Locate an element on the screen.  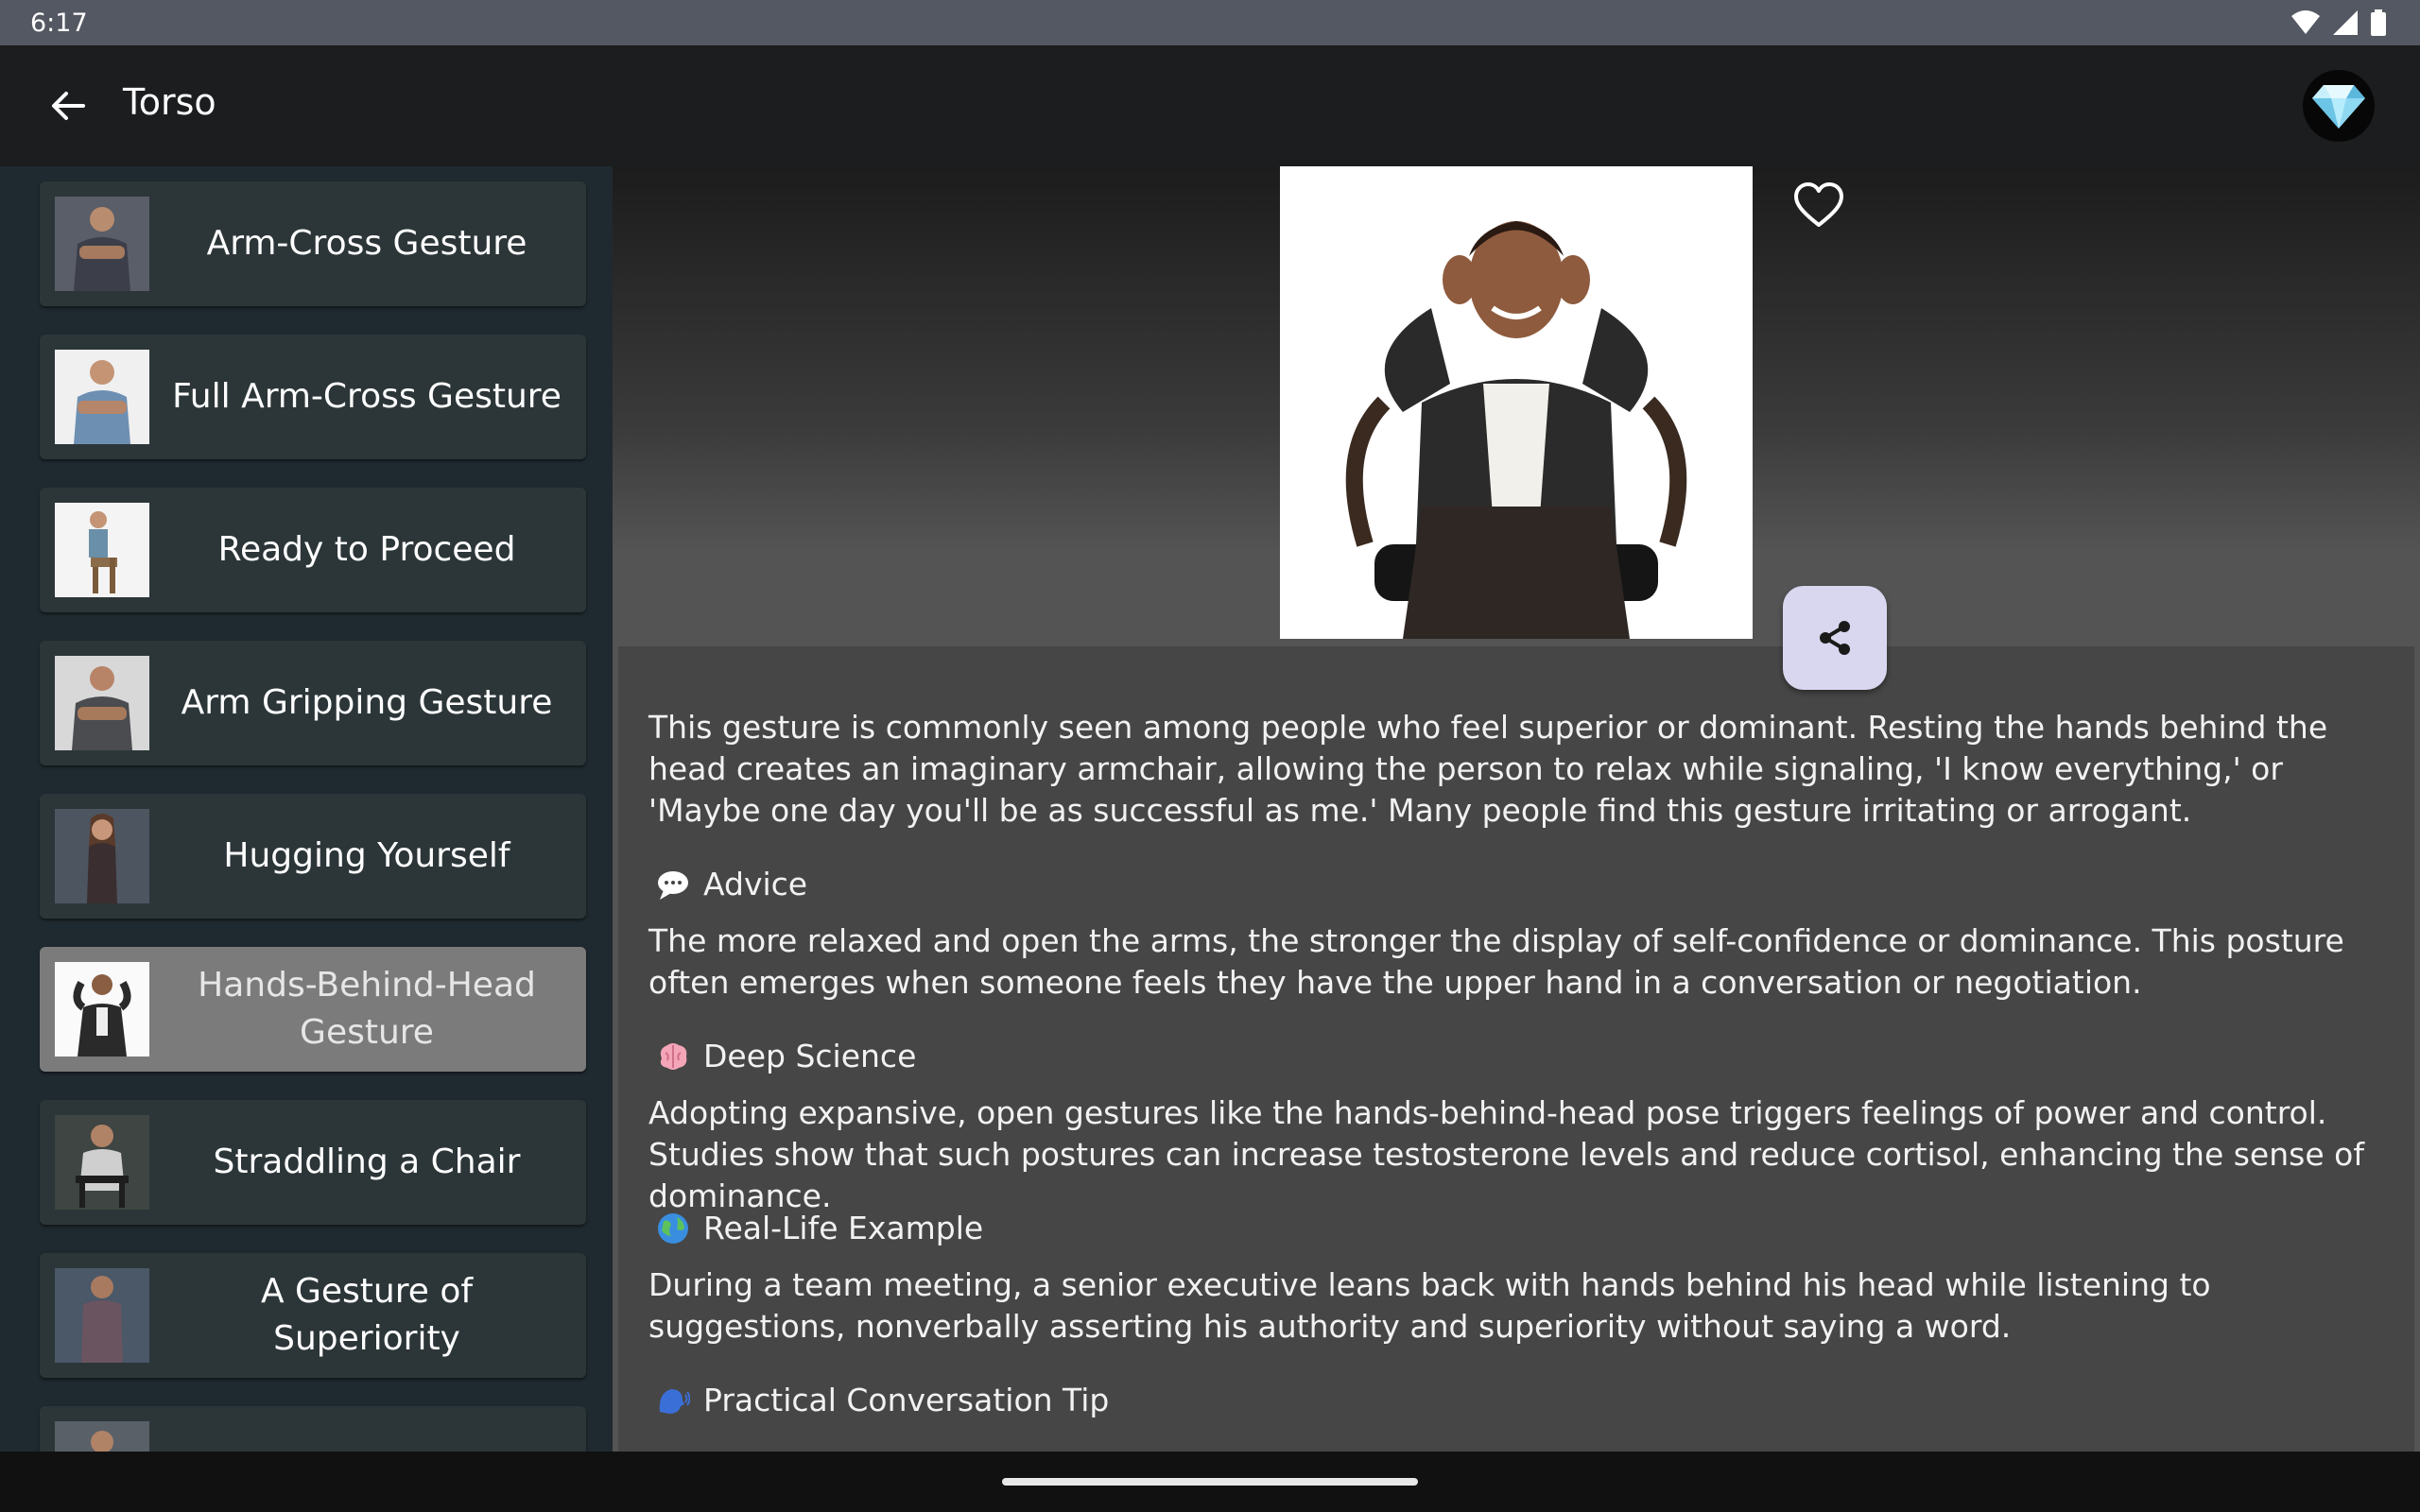
share-icon is located at coordinates (1835, 638).